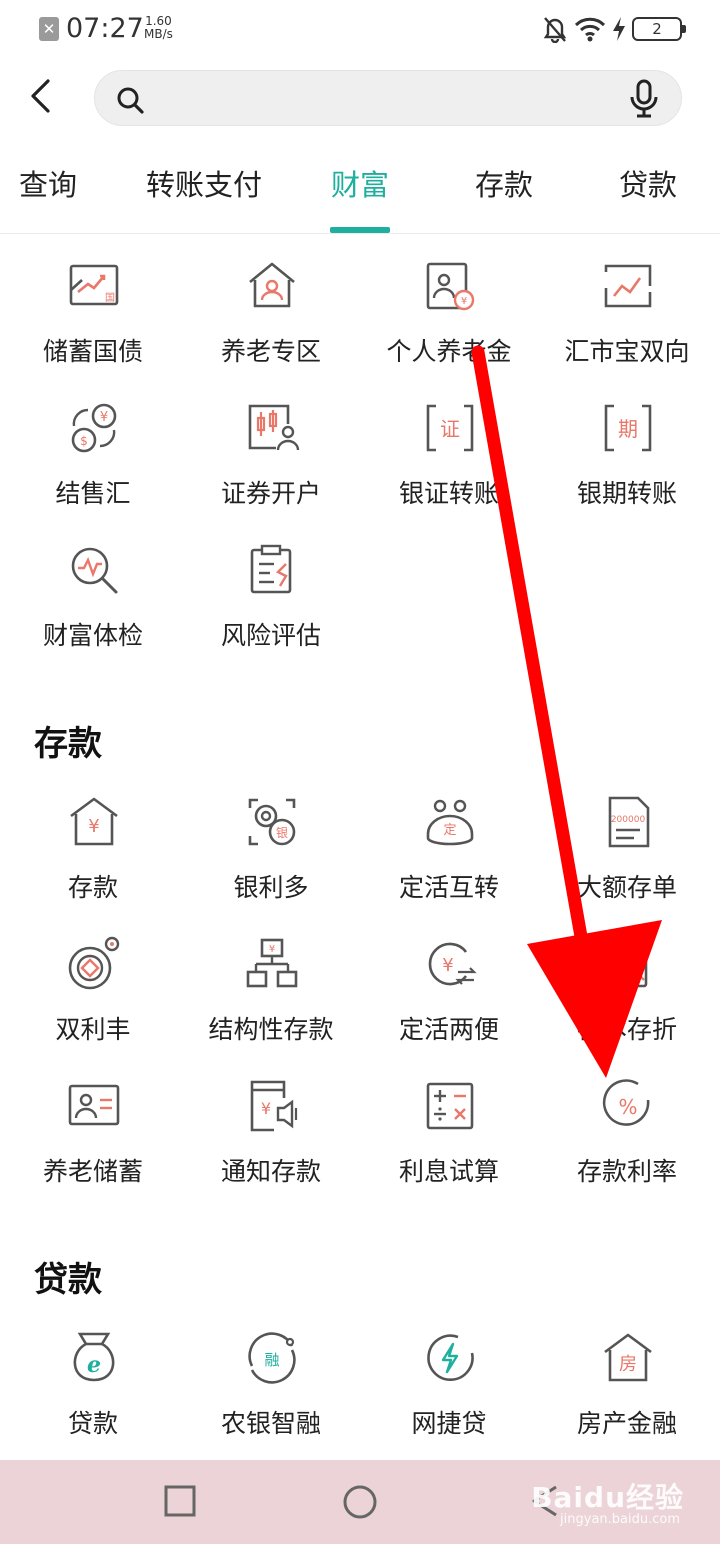 The image size is (720, 1544). What do you see at coordinates (449, 323) in the screenshot?
I see `wealth-item-personal-pension: ¥ 个人养老金` at bounding box center [449, 323].